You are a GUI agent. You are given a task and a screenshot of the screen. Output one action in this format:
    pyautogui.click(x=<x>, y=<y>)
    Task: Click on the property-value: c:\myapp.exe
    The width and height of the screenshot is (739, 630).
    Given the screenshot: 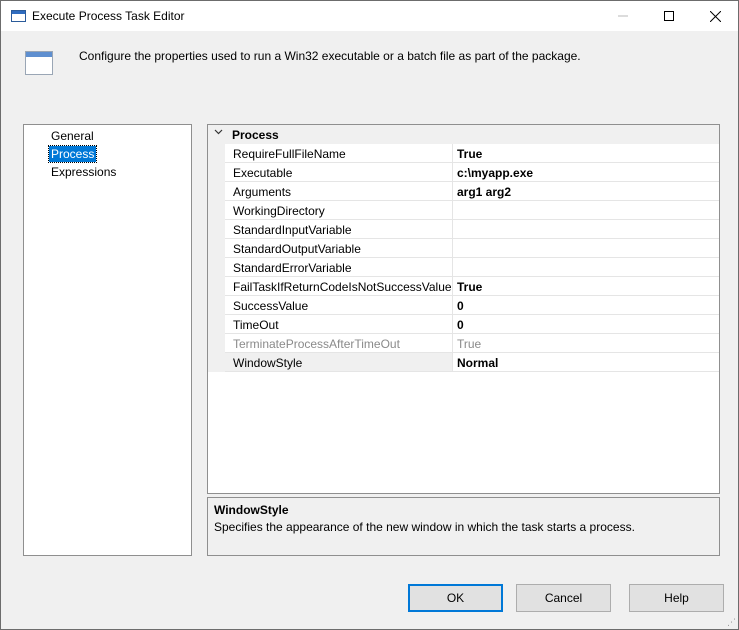 What is the action you would take?
    pyautogui.click(x=586, y=172)
    